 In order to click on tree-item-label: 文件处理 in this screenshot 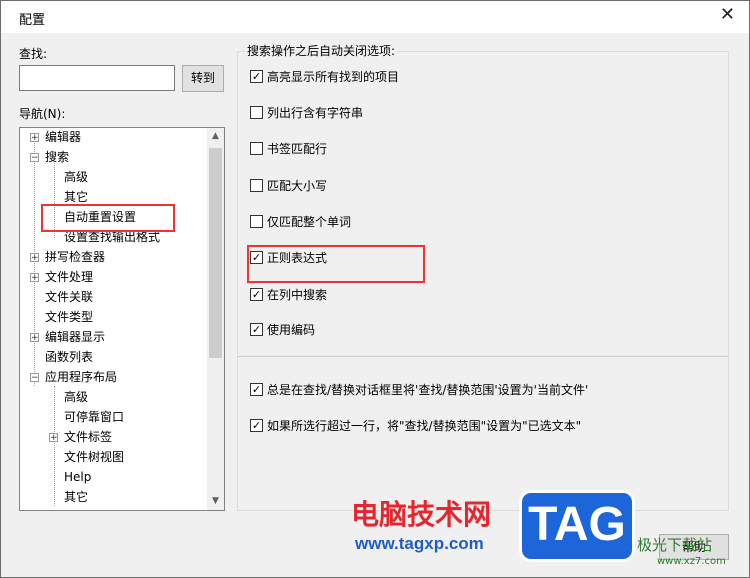, I will do `click(69, 277)`.